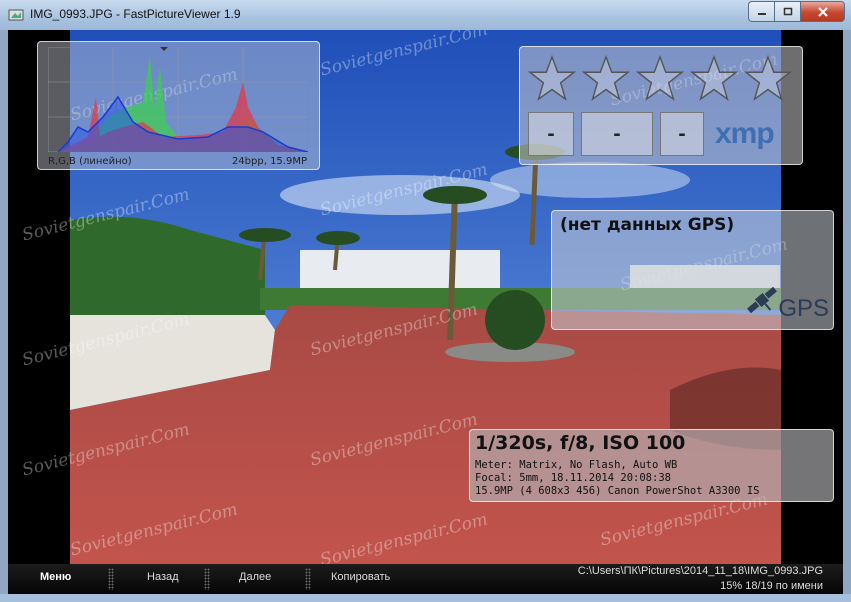  I want to click on close-icon, so click(822, 11).